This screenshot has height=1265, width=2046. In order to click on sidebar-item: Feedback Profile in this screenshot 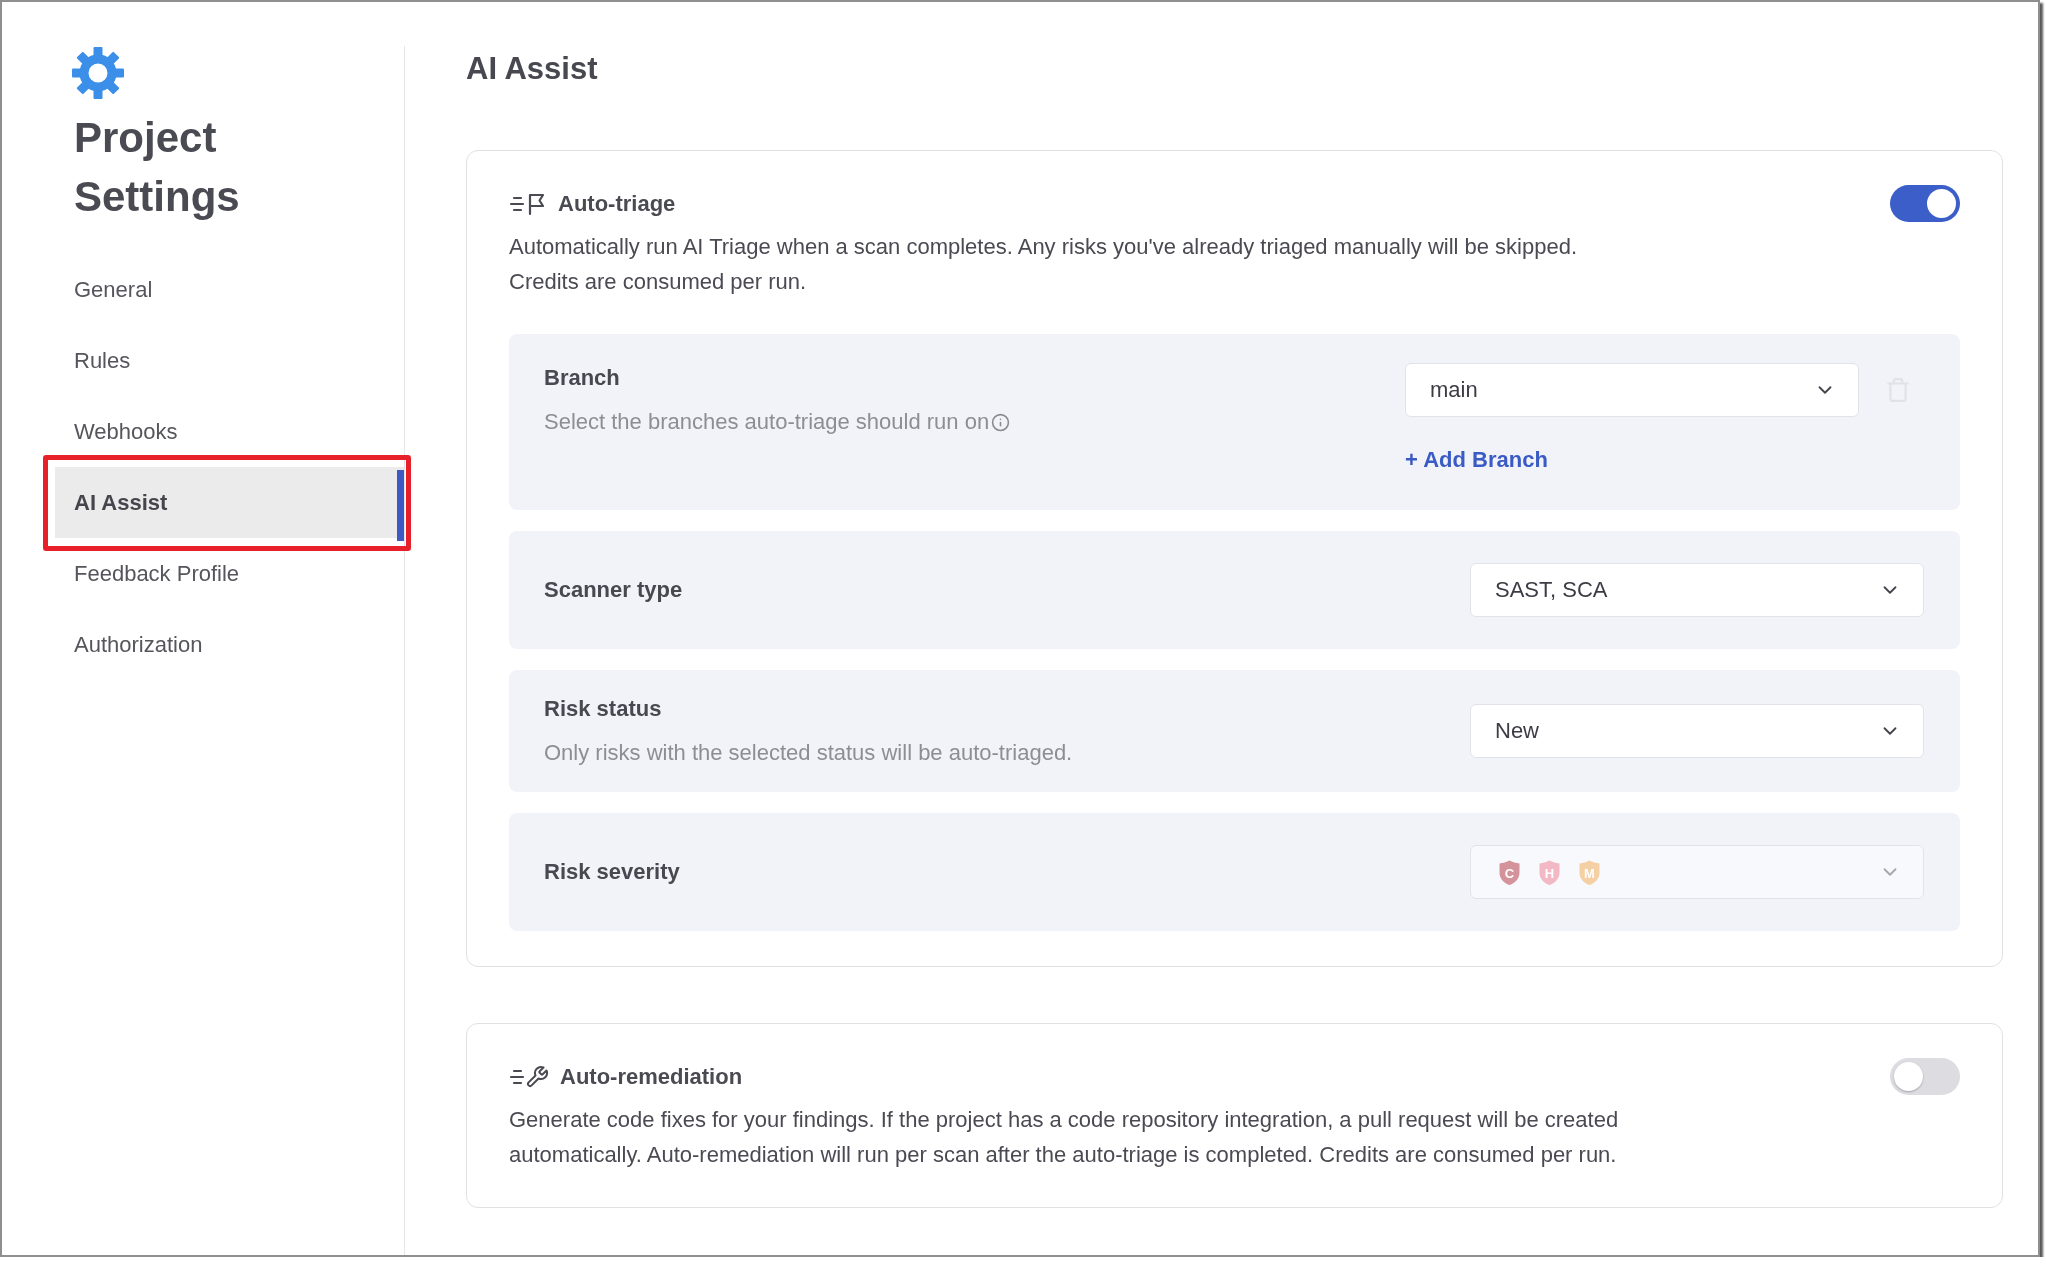, I will do `click(229, 573)`.